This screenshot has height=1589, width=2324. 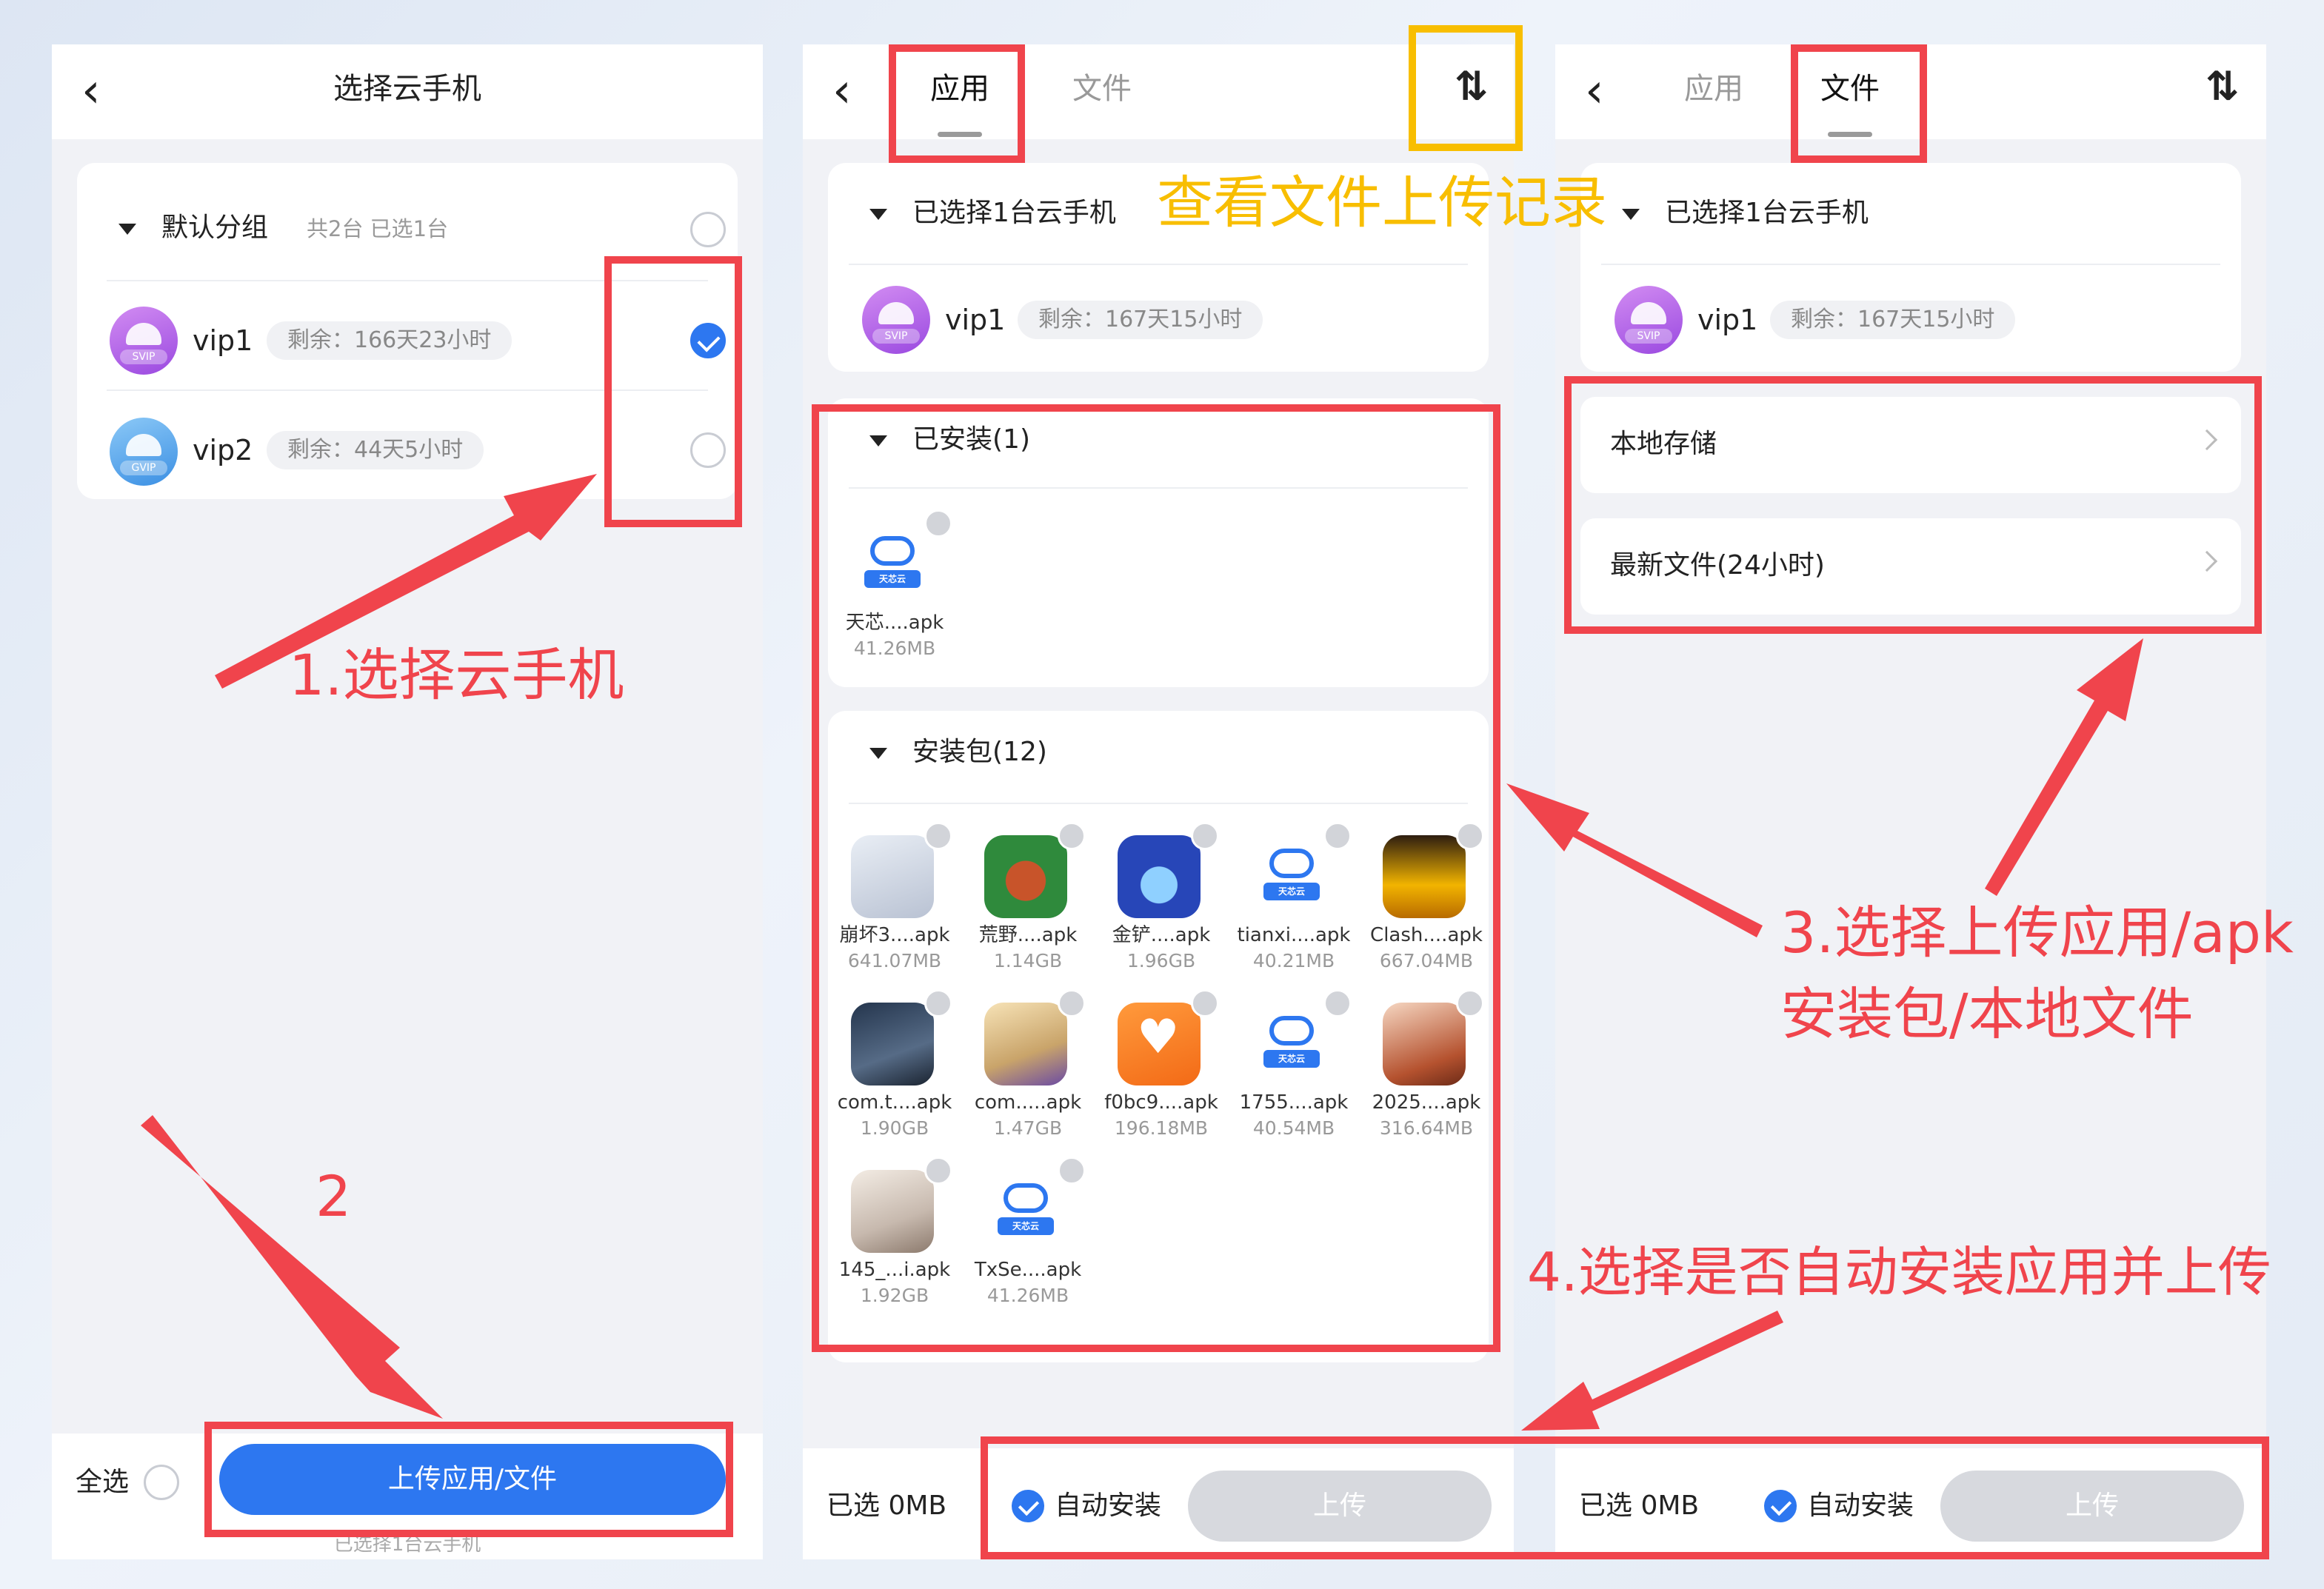 What do you see at coordinates (1382, 202) in the screenshot?
I see `view-log-label: 查看文件上传记录` at bounding box center [1382, 202].